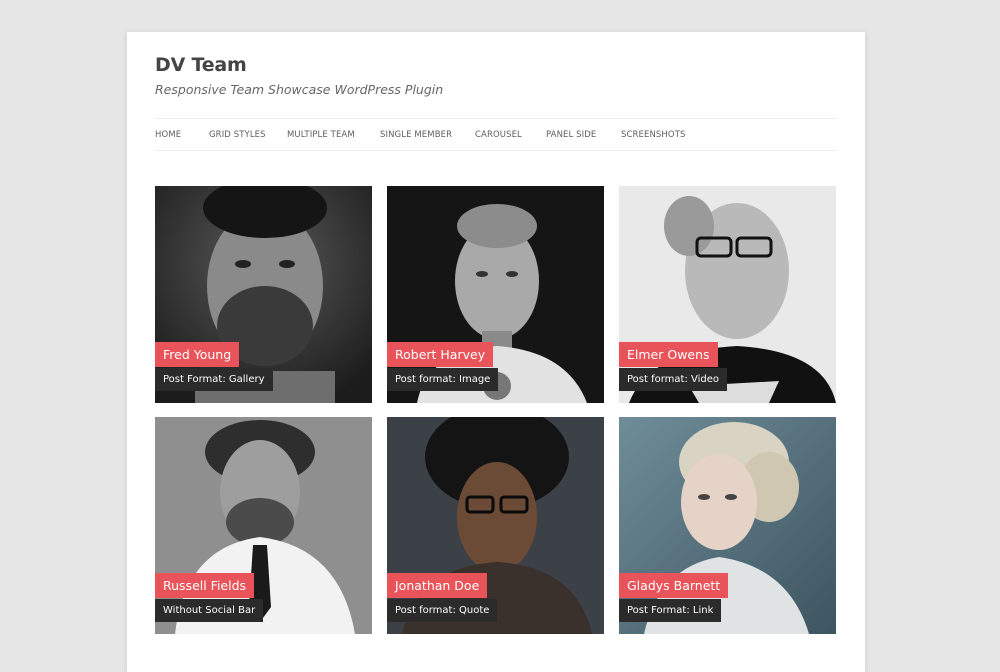 The width and height of the screenshot is (1000, 672). Describe the element at coordinates (321, 135) in the screenshot. I see `nav-item-multiple-team: MULTIPLE TEAM` at that location.